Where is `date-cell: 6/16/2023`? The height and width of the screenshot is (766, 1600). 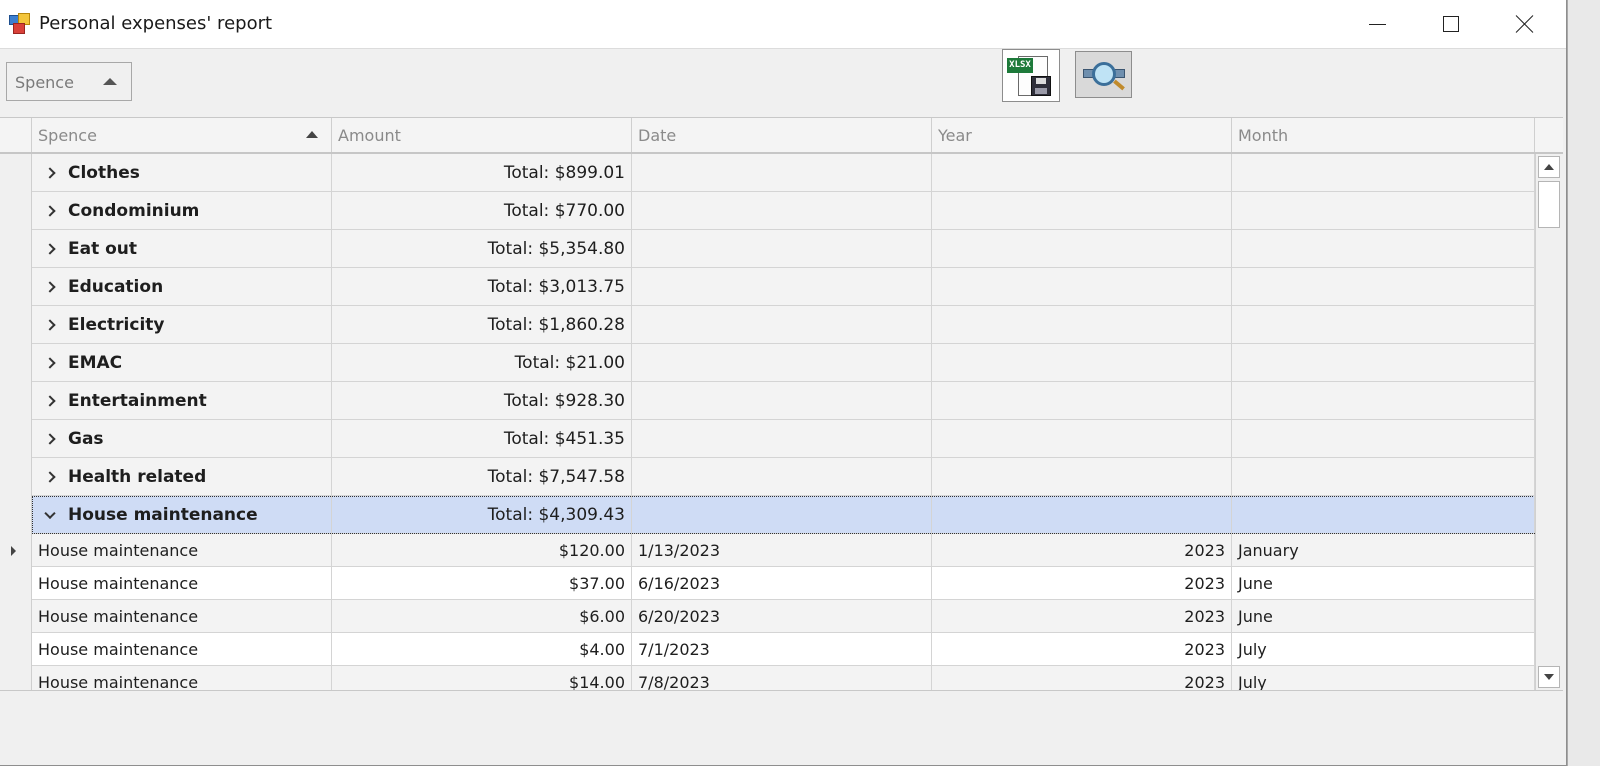
date-cell: 6/16/2023 is located at coordinates (782, 583).